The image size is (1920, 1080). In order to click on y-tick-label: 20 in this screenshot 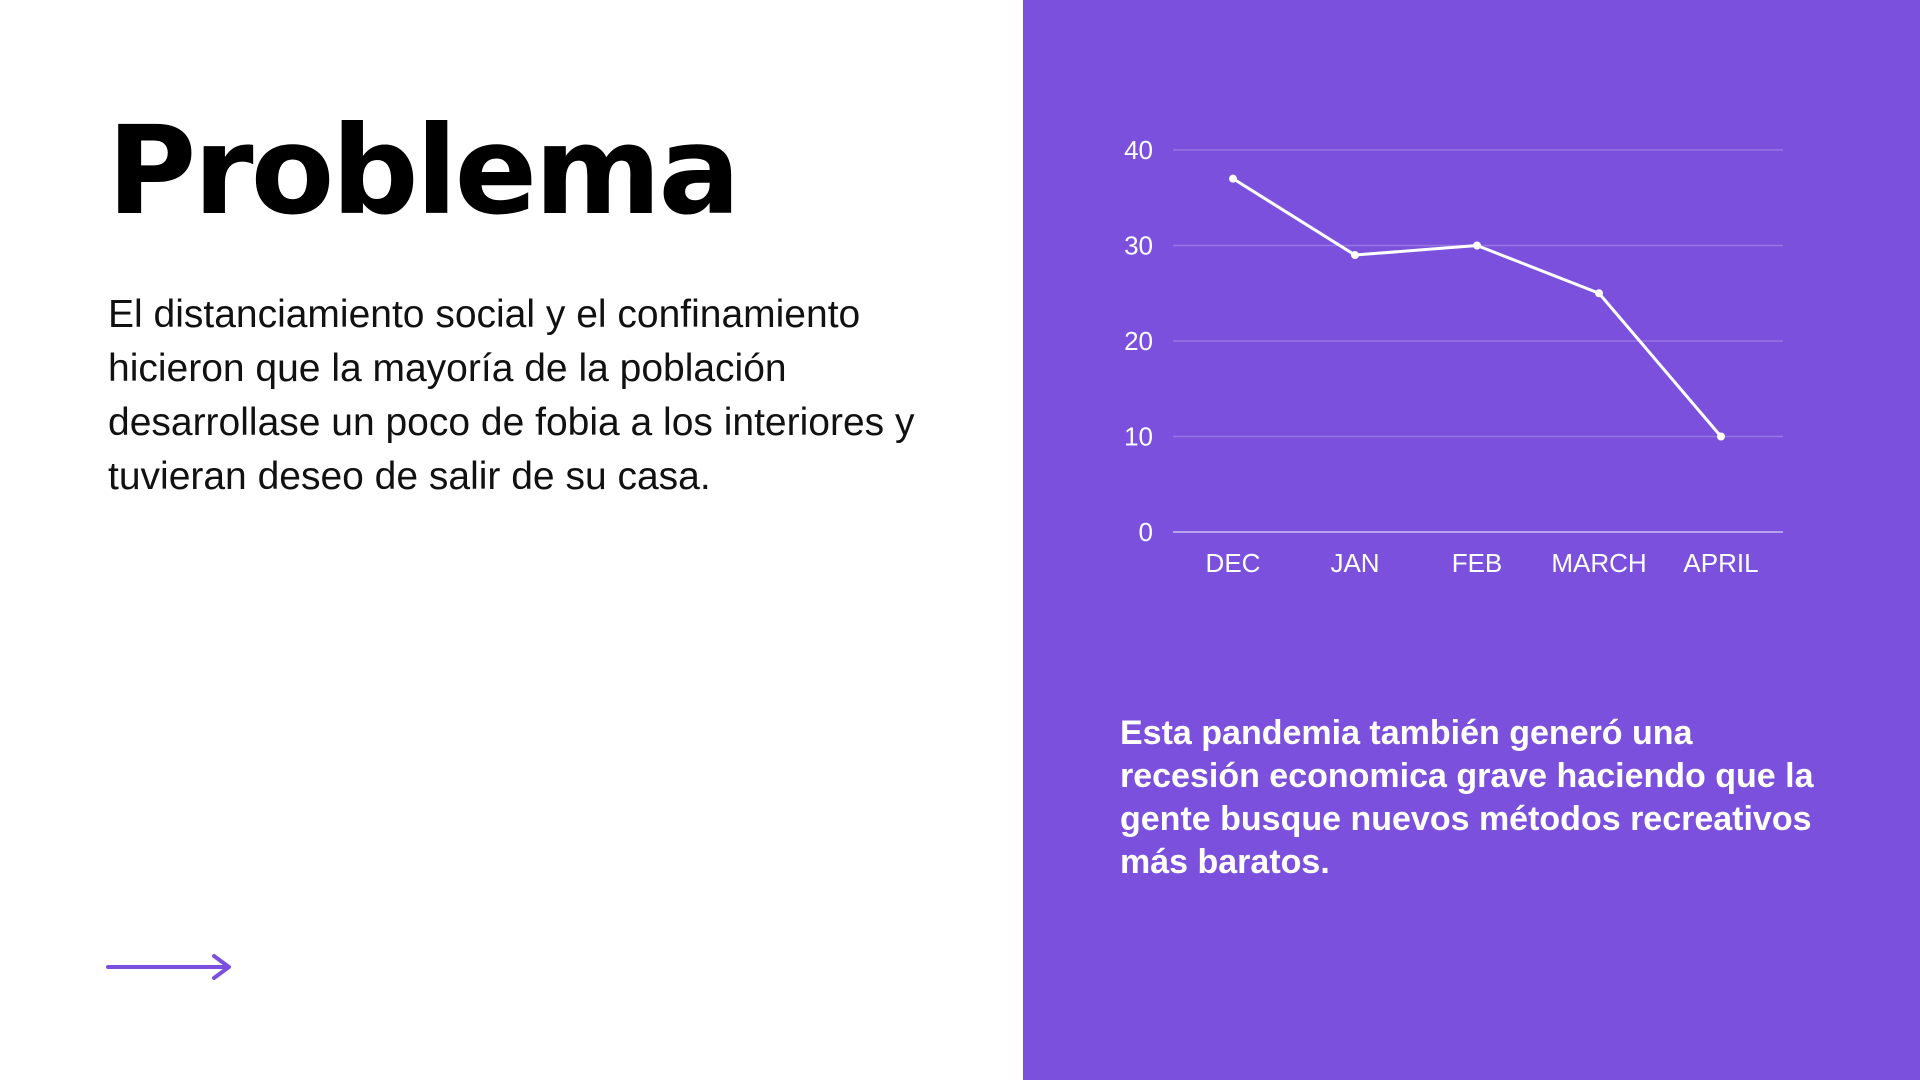, I will do `click(1138, 341)`.